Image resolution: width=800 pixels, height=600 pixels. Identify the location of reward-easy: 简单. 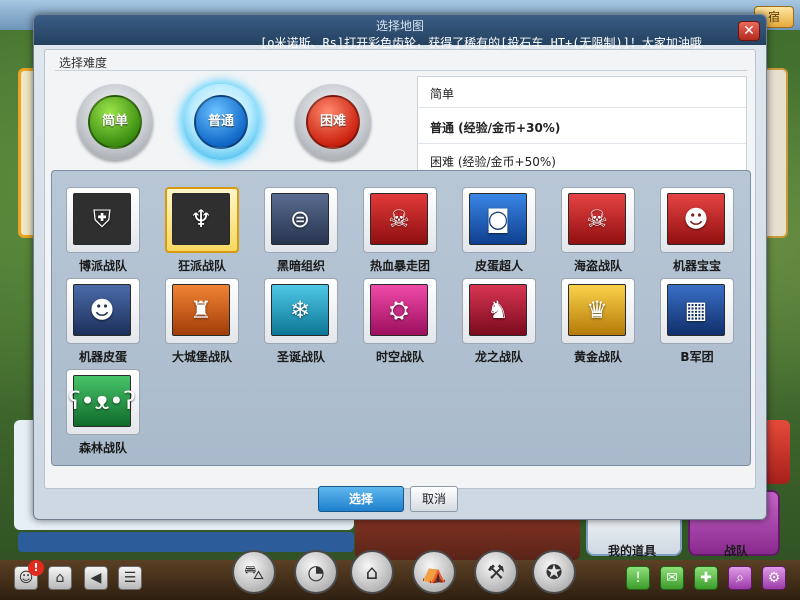
(442, 94).